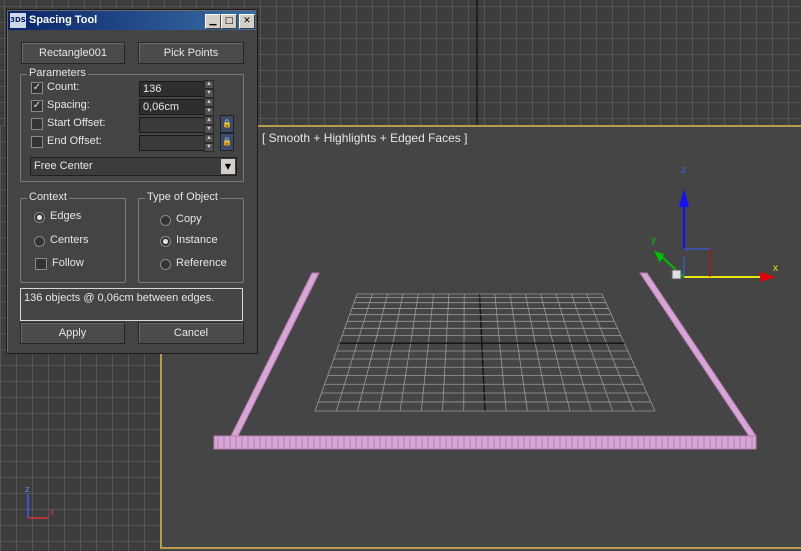  I want to click on parameters-legend: Parameters, so click(57, 73).